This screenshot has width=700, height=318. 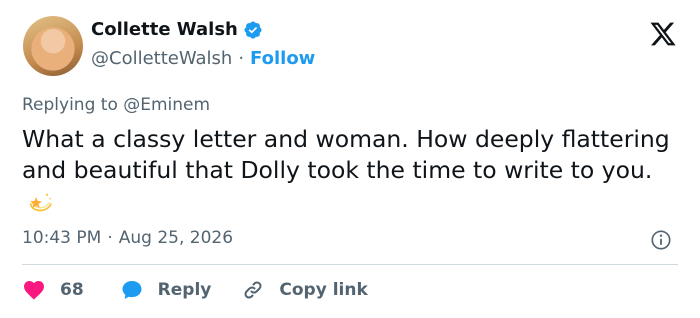 What do you see at coordinates (53, 46) in the screenshot?
I see `avatar` at bounding box center [53, 46].